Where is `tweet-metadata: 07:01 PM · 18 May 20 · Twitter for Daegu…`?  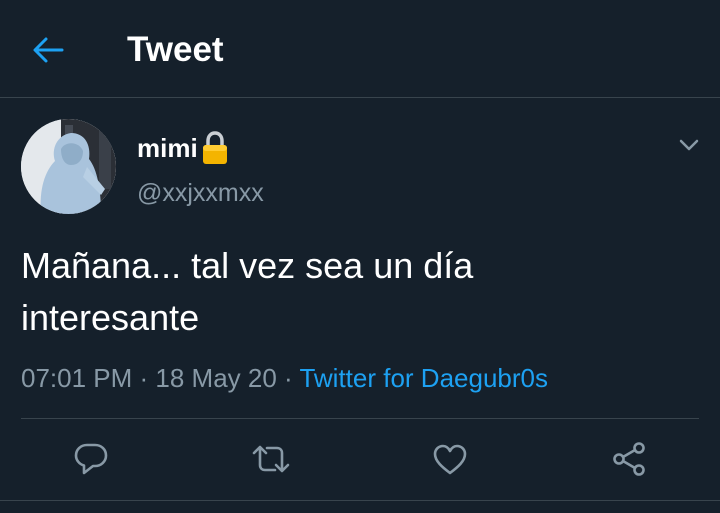 tweet-metadata: 07:01 PM · 18 May 20 · Twitter for Daegu… is located at coordinates (284, 378).